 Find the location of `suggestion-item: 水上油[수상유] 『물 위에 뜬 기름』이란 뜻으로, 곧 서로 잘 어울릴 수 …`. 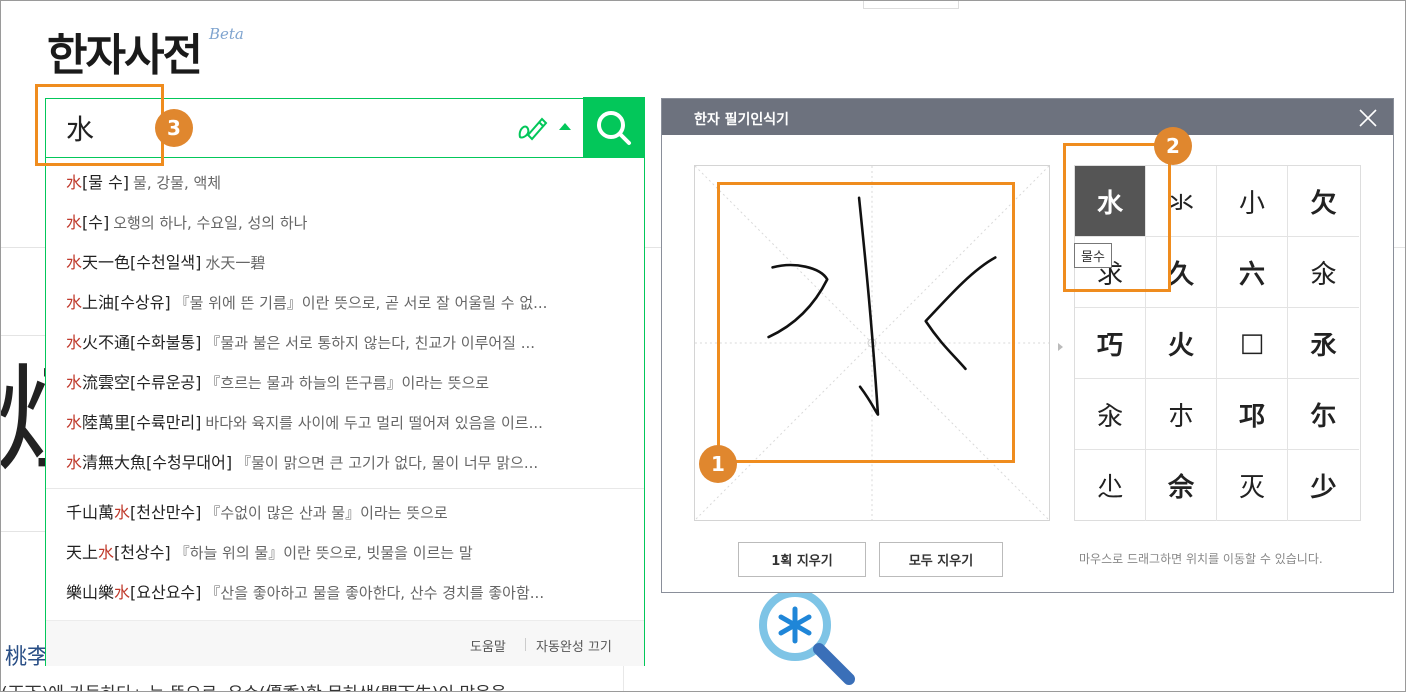

suggestion-item: 水上油[수상유] 『물 위에 뜬 기름』이란 뜻으로, 곧 서로 잘 어울릴 수 … is located at coordinates (346, 306).